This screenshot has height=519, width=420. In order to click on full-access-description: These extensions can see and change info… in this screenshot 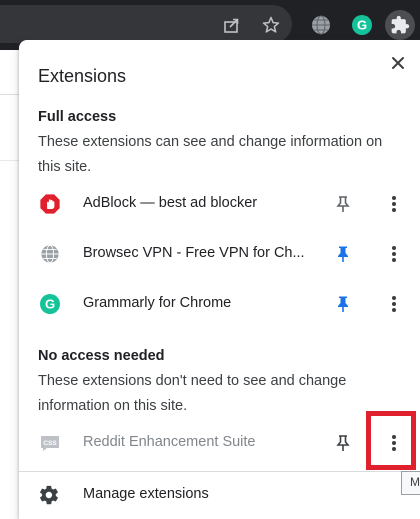, I will do `click(210, 154)`.